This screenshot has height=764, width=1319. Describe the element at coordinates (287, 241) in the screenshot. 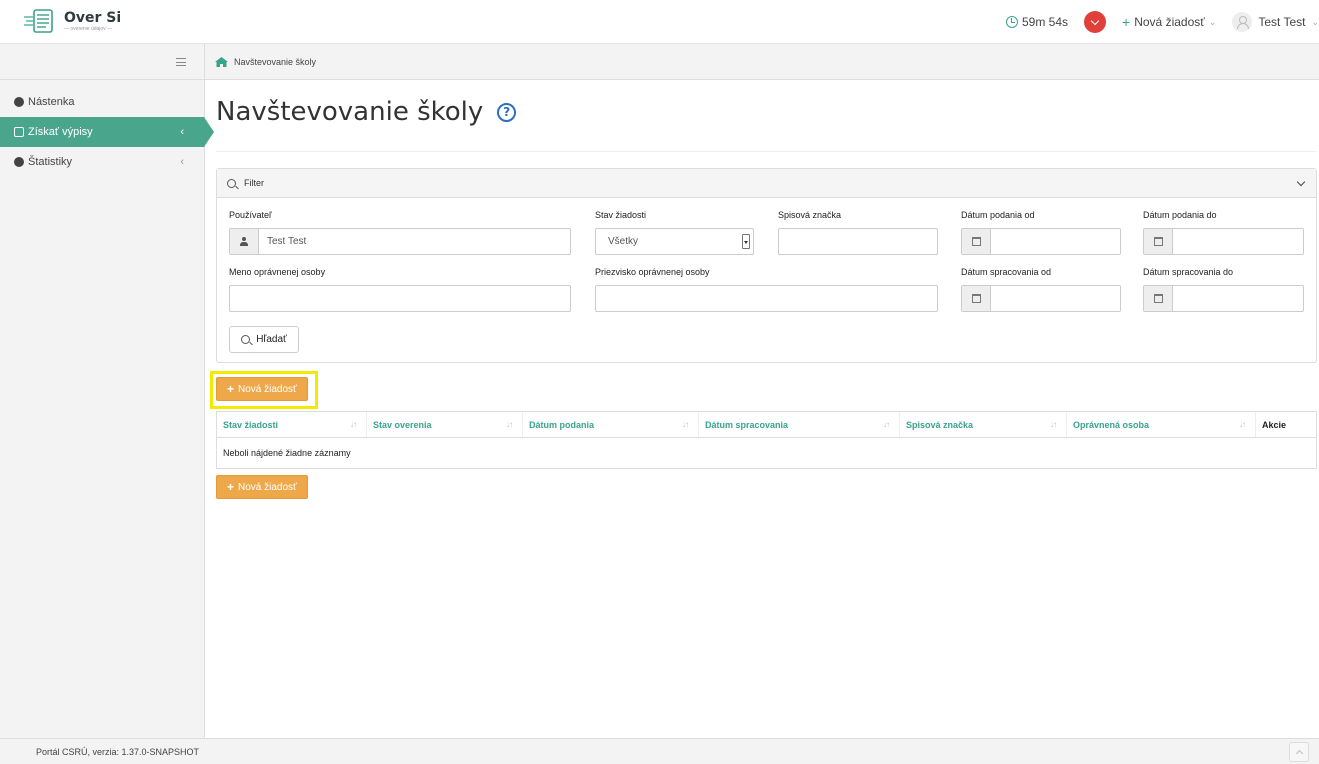

I see `user-field-value: Test Test` at that location.